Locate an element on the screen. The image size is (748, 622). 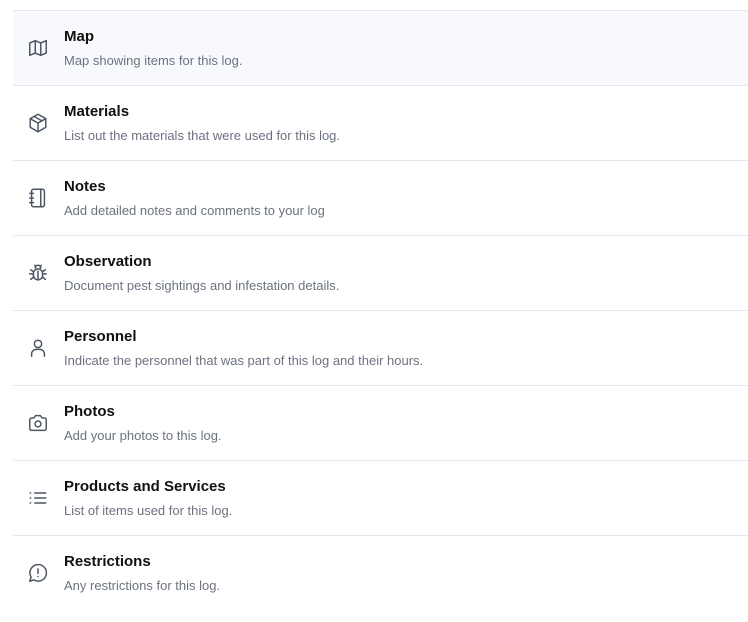
item-title: Observation is located at coordinates (108, 261).